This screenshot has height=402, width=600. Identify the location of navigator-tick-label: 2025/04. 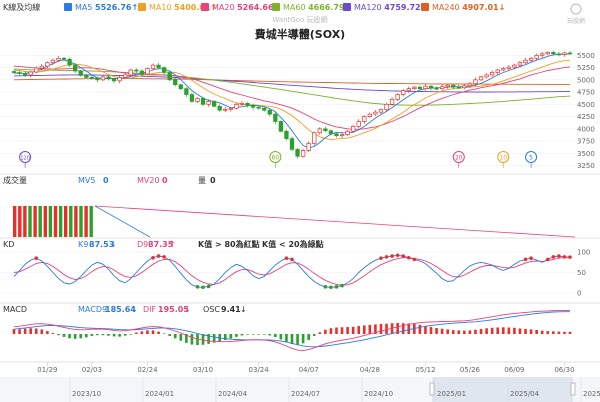
(525, 394).